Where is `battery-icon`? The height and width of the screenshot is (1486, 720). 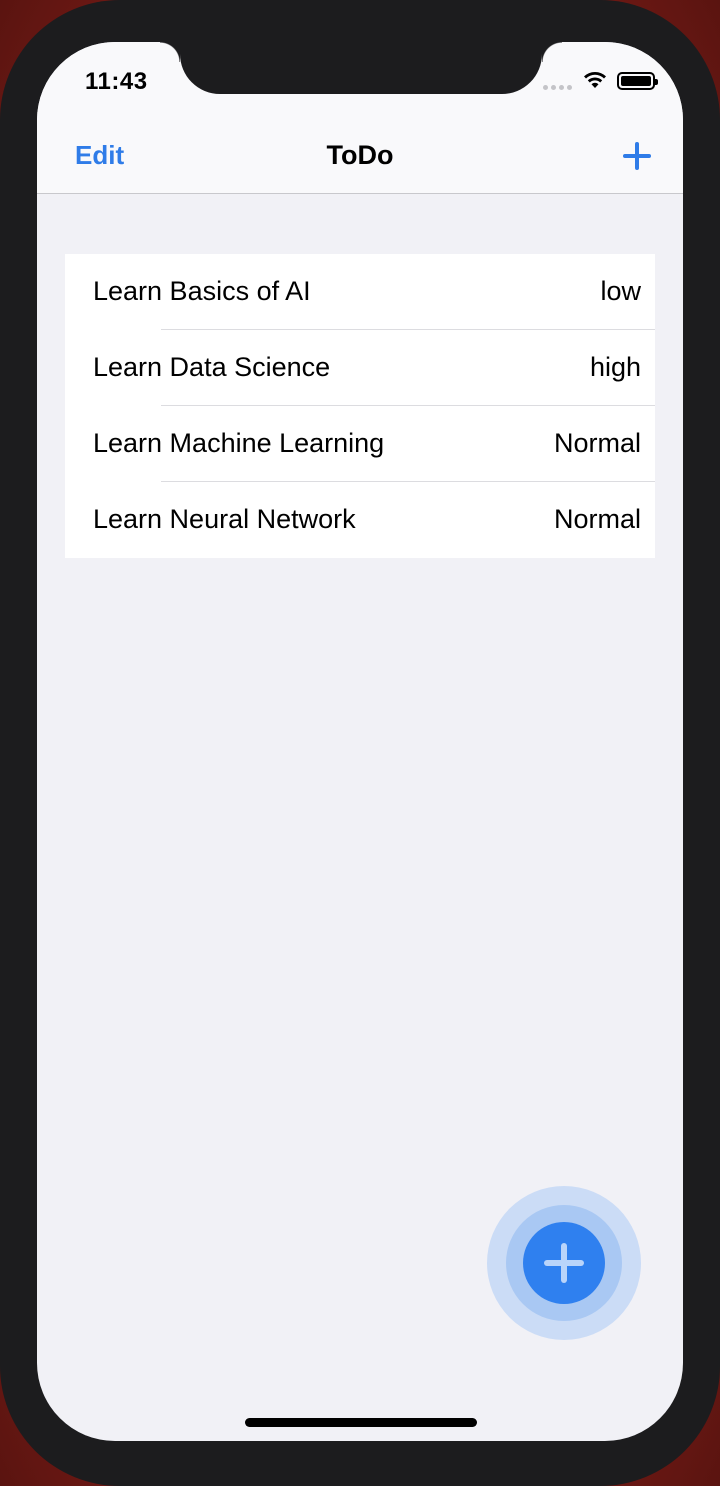 battery-icon is located at coordinates (637, 81).